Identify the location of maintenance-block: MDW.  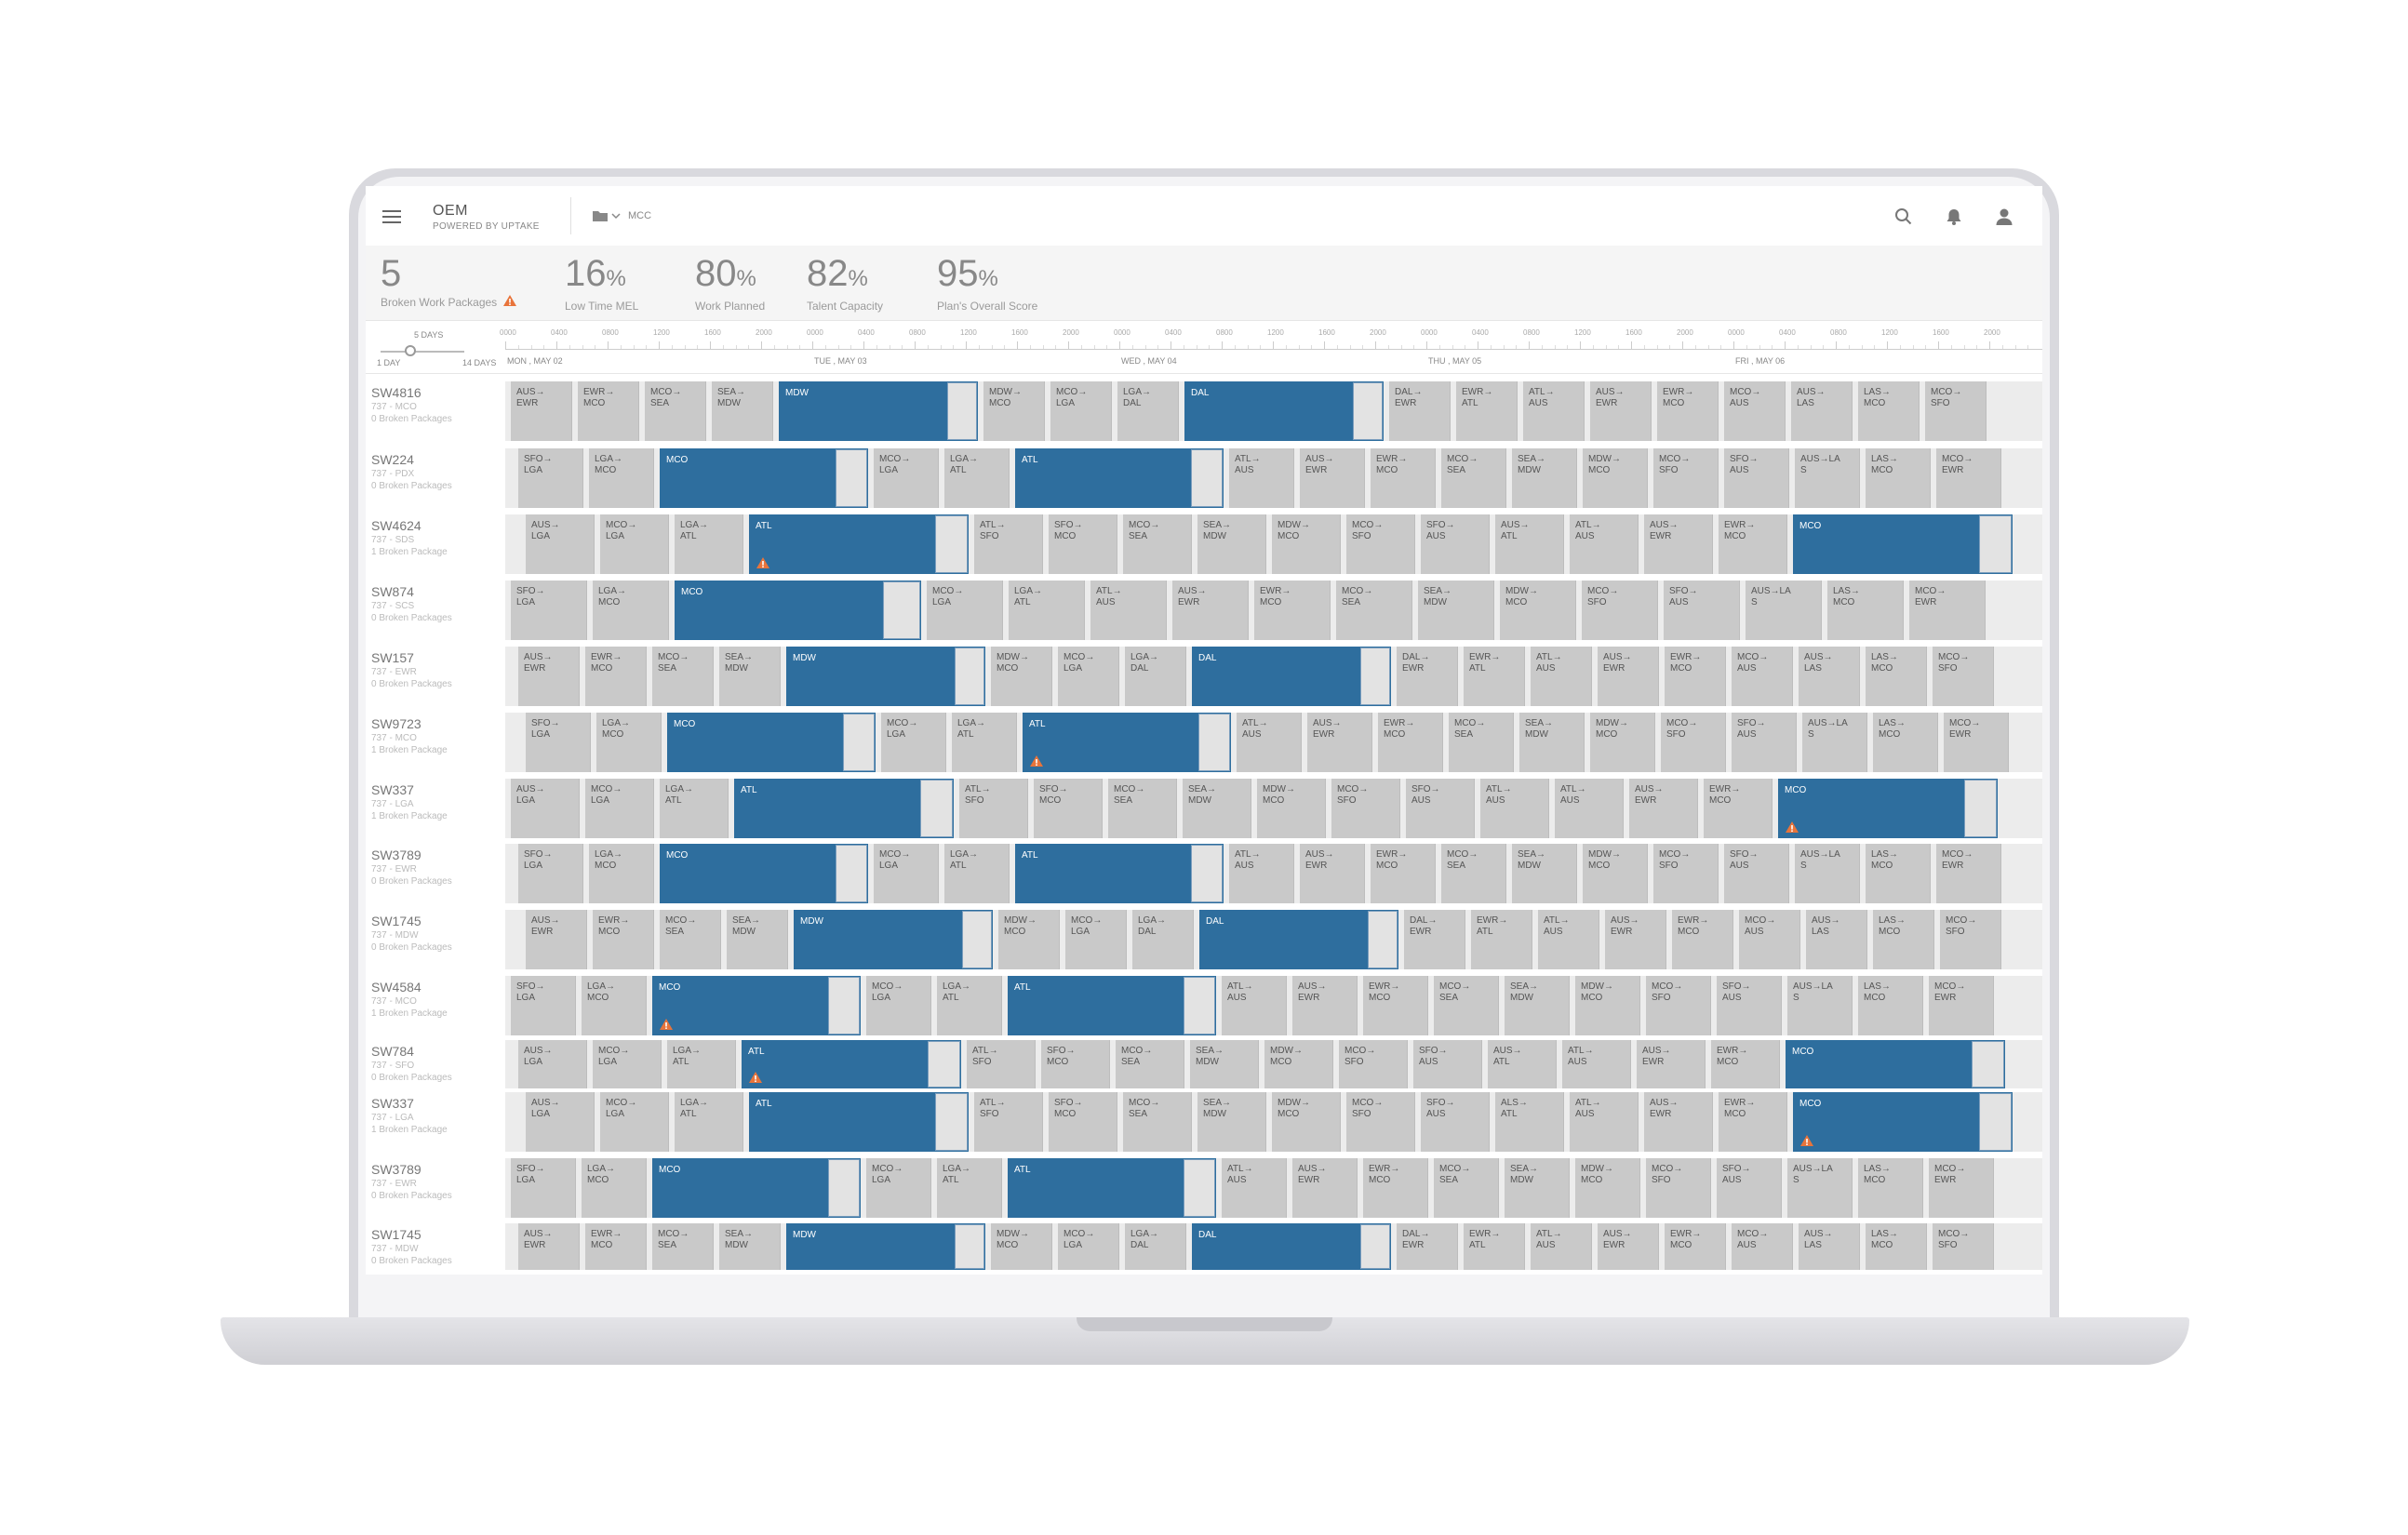
(886, 676).